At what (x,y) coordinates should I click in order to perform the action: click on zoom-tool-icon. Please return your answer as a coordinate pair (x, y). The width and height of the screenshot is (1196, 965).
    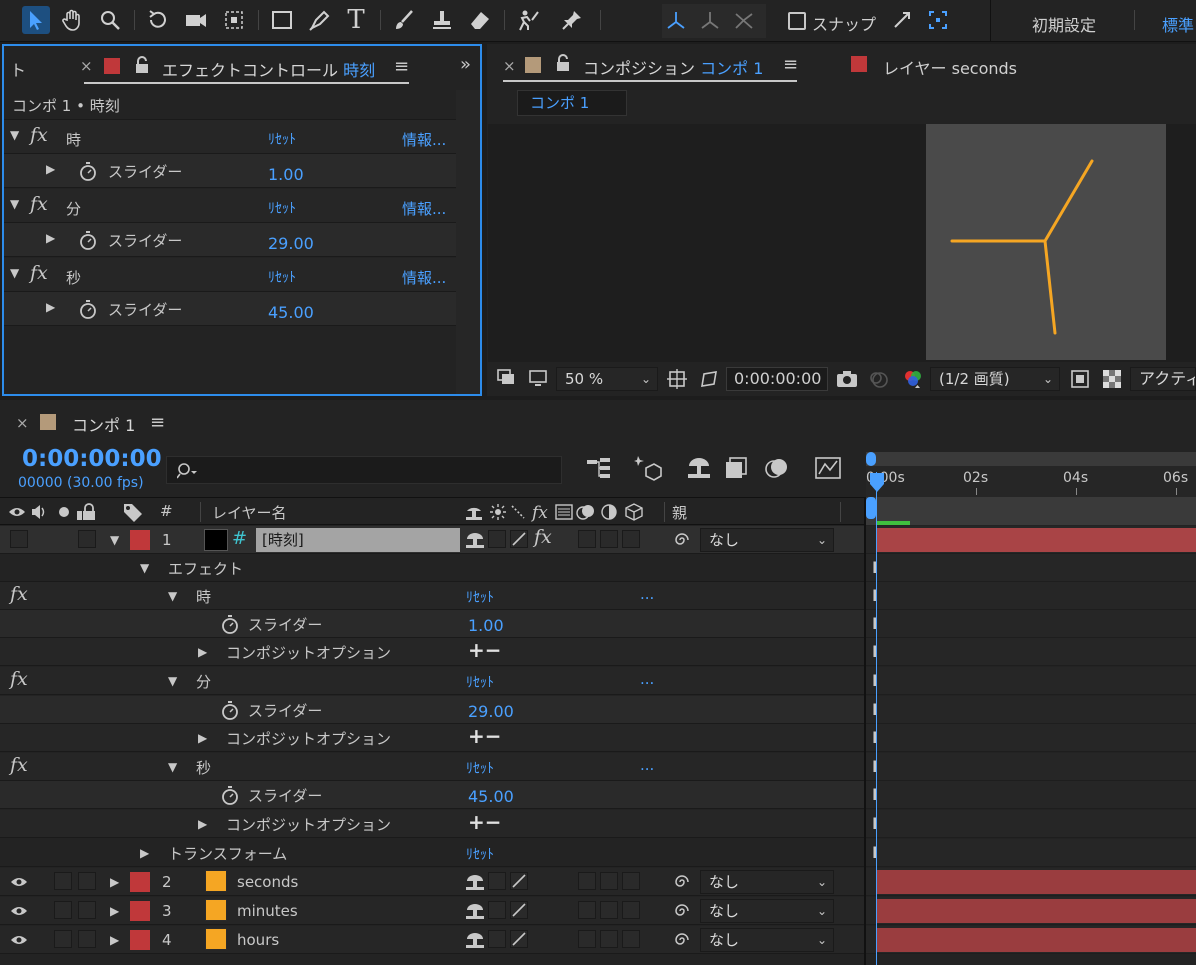
    Looking at the image, I should click on (110, 20).